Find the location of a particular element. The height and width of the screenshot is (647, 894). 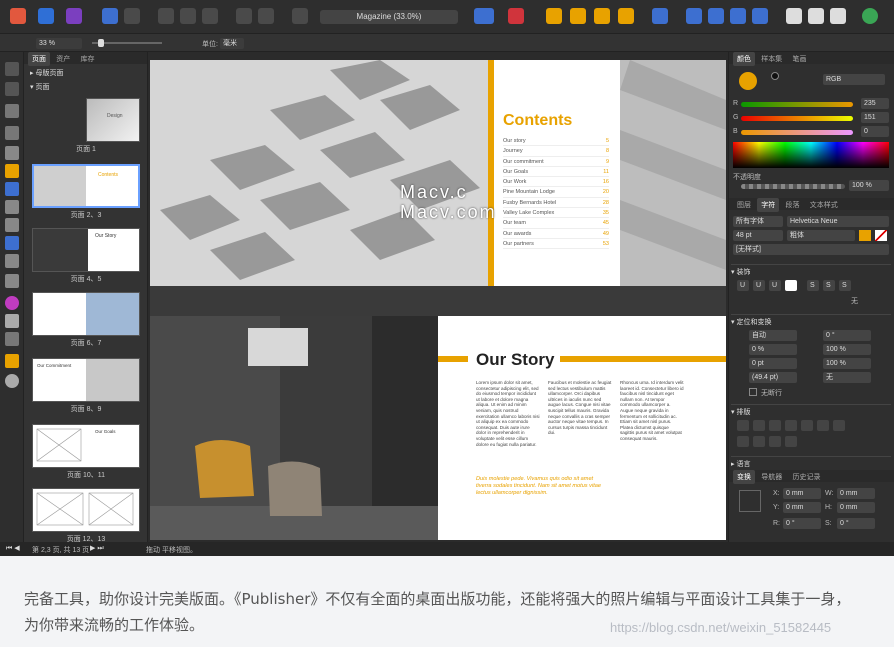

y-field: 0 mm is located at coordinates (802, 507).